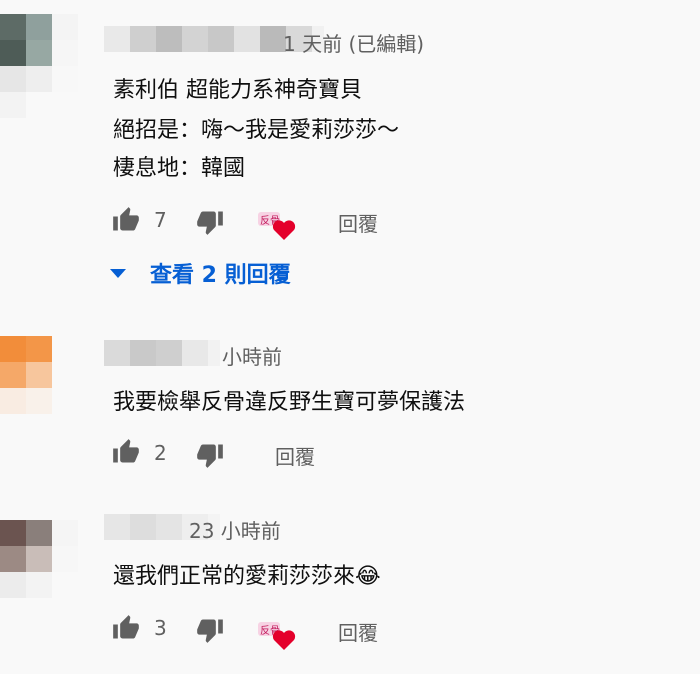 This screenshot has width=700, height=674. I want to click on comment-text-line: 棲息地：韓國, so click(179, 168).